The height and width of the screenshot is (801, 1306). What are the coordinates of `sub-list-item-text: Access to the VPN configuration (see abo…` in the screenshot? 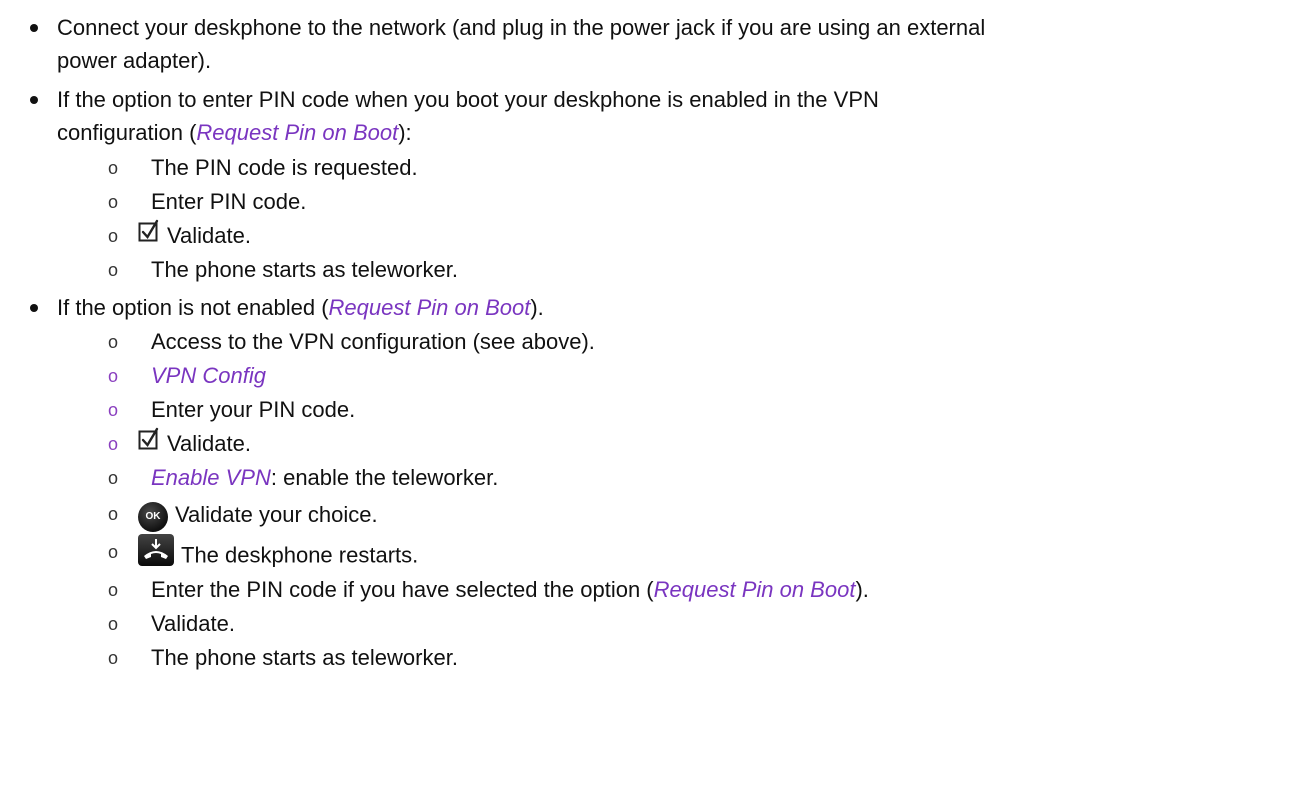 It's located at (373, 341).